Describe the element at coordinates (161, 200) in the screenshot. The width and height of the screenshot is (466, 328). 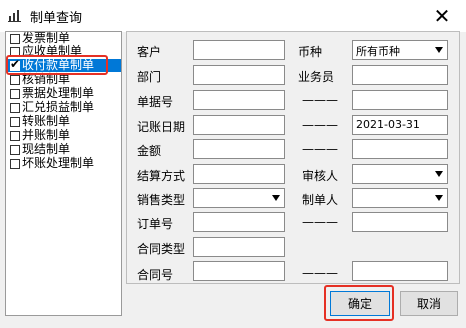
I see `sales-type-label: 销售类型` at that location.